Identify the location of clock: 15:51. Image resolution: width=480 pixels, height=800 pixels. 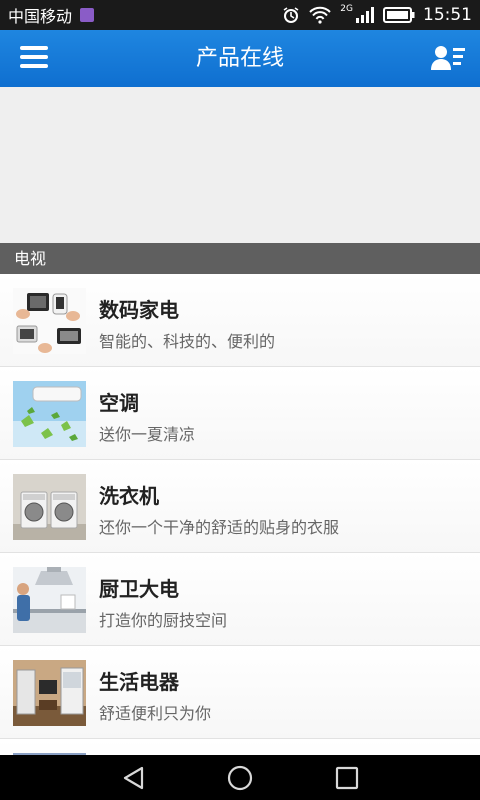
(447, 15).